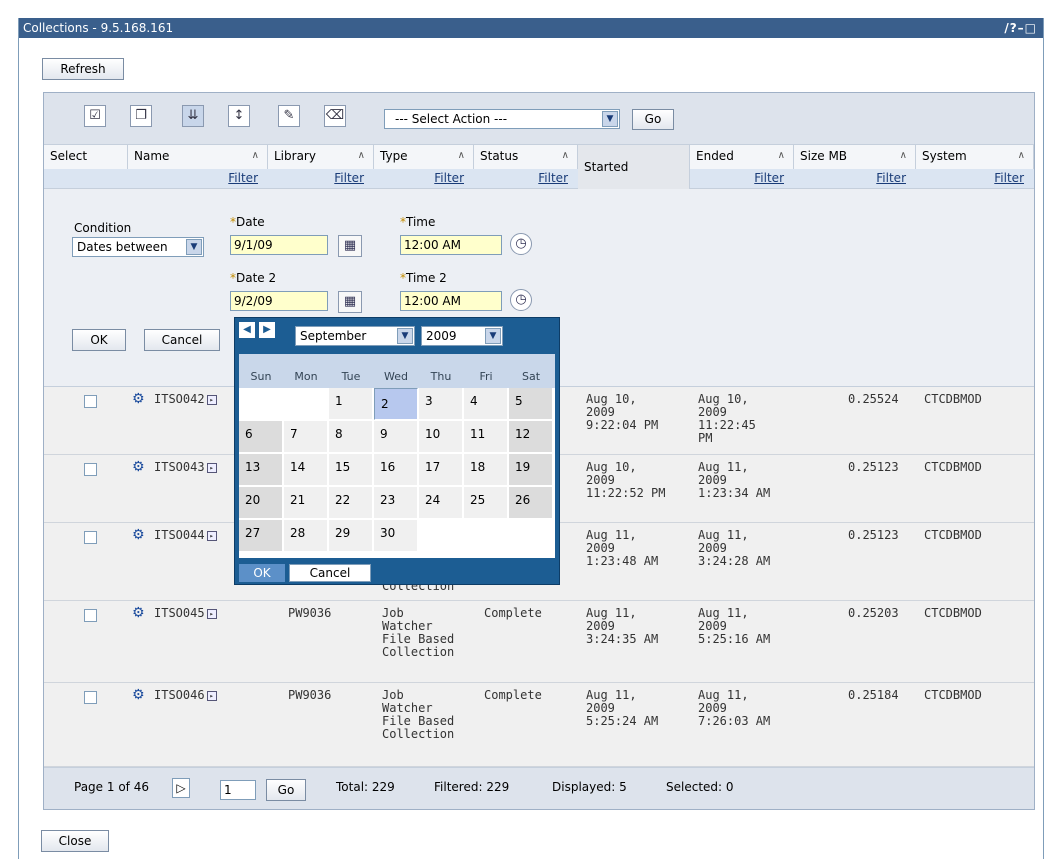 The image size is (1062, 859). What do you see at coordinates (286, 790) in the screenshot?
I see `page-go-button: Go` at bounding box center [286, 790].